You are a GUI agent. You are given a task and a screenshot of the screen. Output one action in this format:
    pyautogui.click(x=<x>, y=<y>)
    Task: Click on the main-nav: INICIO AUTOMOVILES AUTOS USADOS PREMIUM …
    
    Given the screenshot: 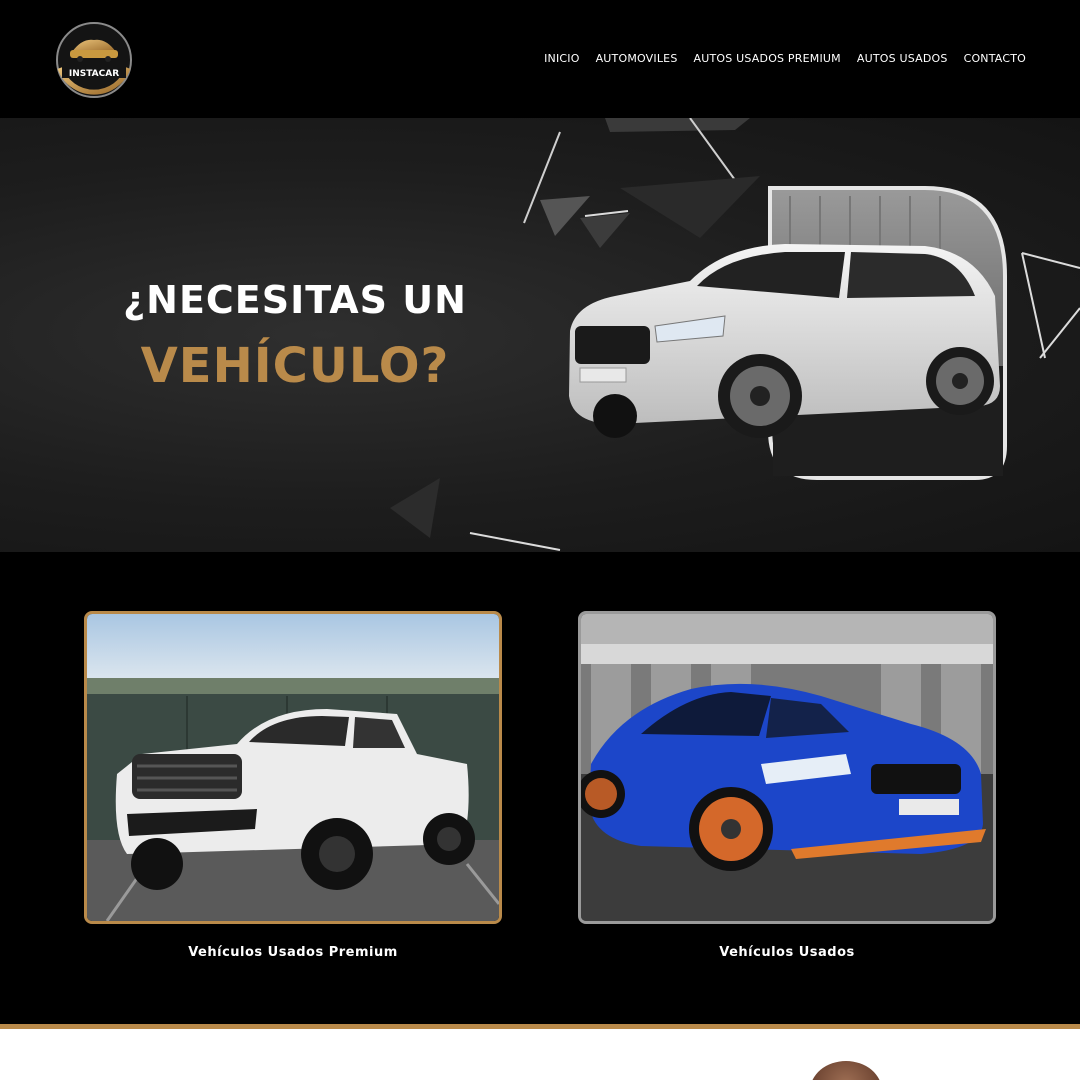 What is the action you would take?
    pyautogui.click(x=785, y=58)
    